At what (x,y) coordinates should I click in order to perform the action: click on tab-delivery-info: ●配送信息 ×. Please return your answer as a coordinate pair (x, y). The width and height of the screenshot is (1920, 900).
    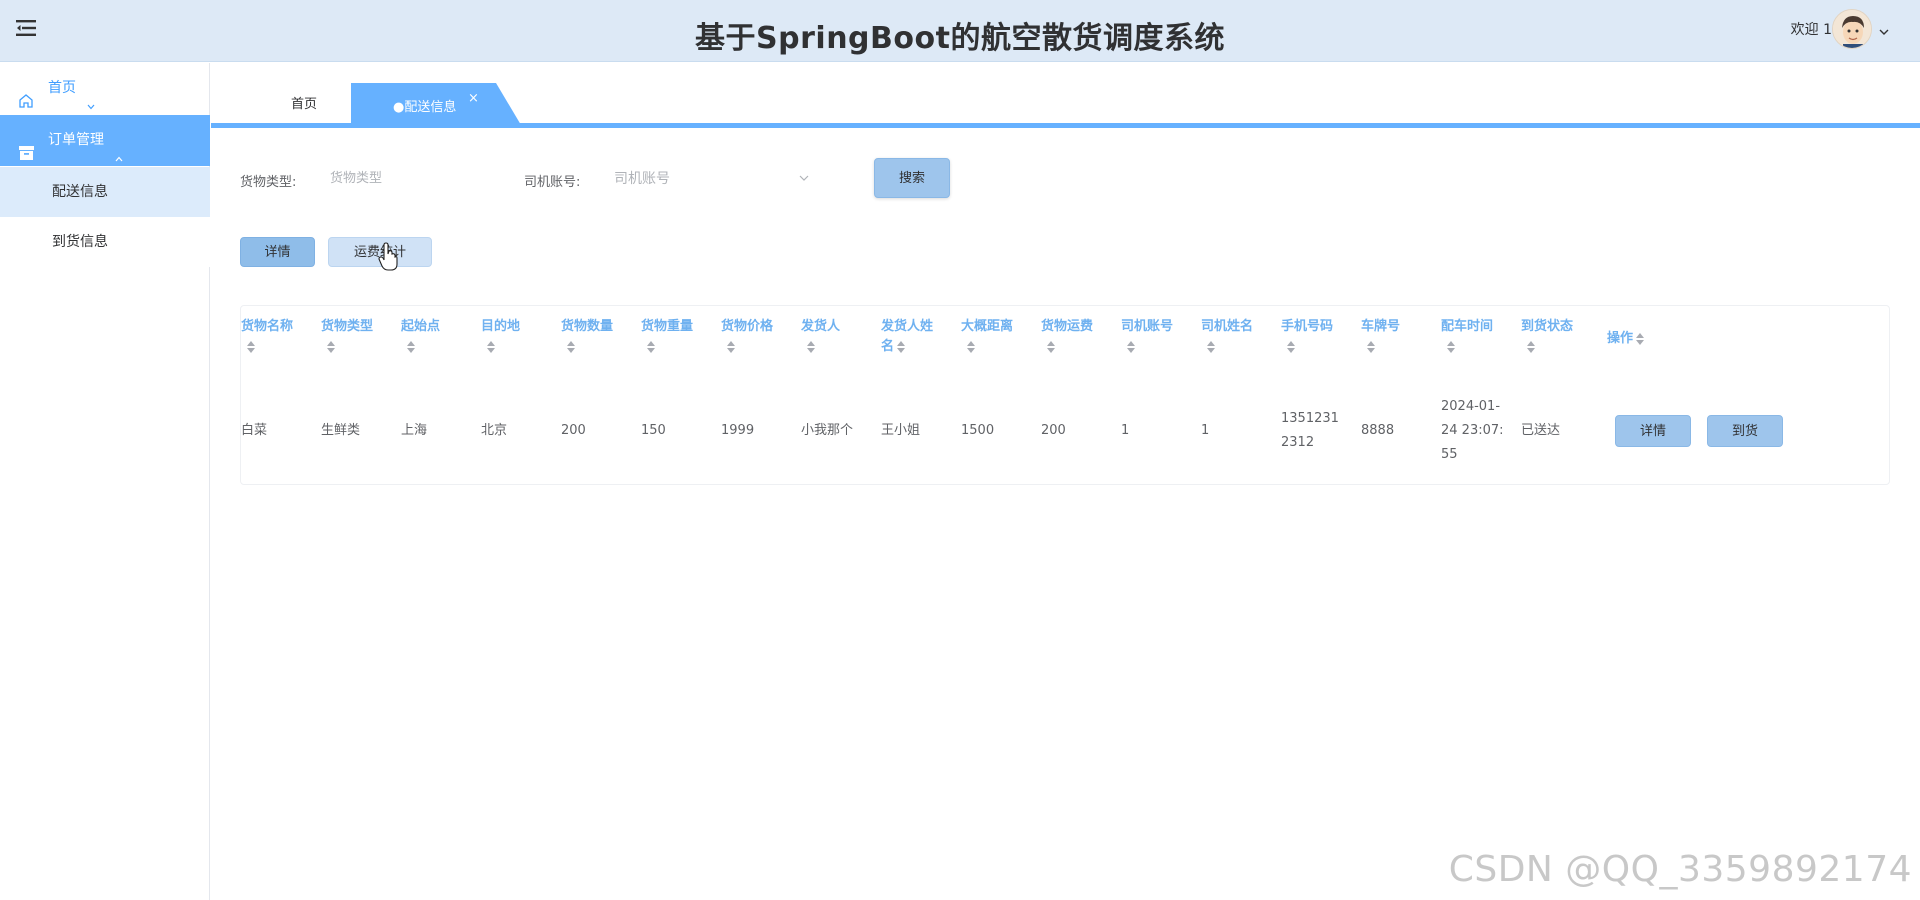
    Looking at the image, I should click on (436, 104).